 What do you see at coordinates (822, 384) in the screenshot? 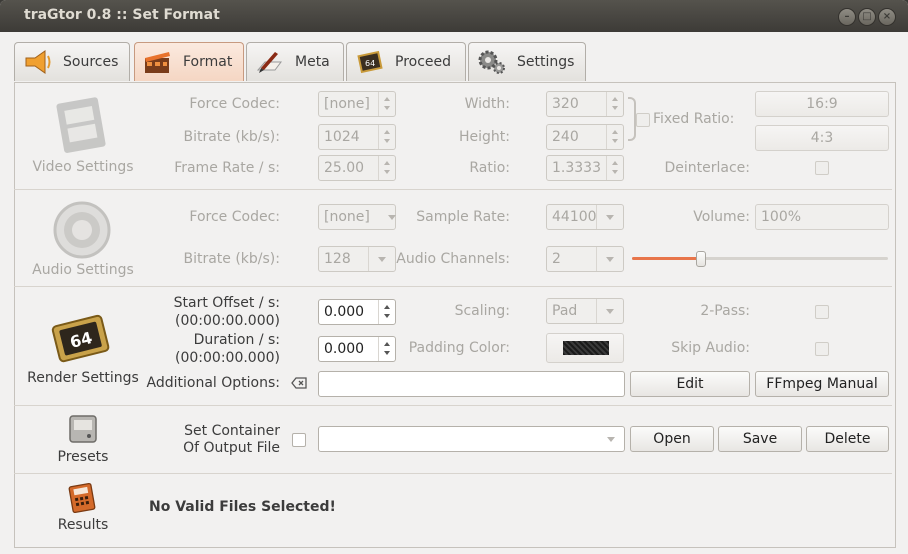
I see `ffmpeg-manual-button: FFmpeg Manual` at bounding box center [822, 384].